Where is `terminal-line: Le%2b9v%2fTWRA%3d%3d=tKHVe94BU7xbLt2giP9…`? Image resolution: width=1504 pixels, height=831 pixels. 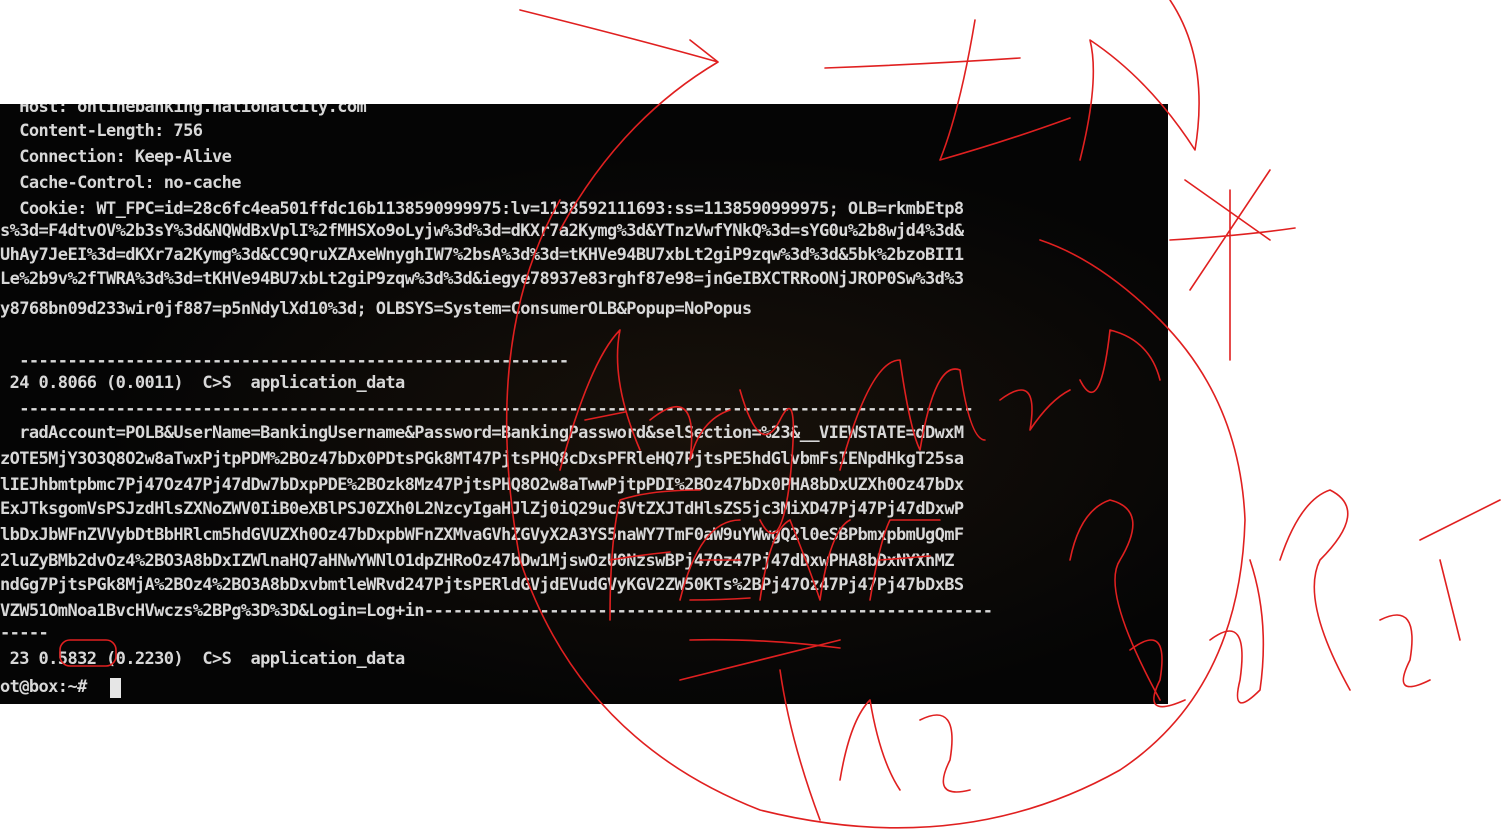 terminal-line: Le%2b9v%2fTWRA%3d%3d=tKHVe94BU7xbLt2giP9… is located at coordinates (482, 279).